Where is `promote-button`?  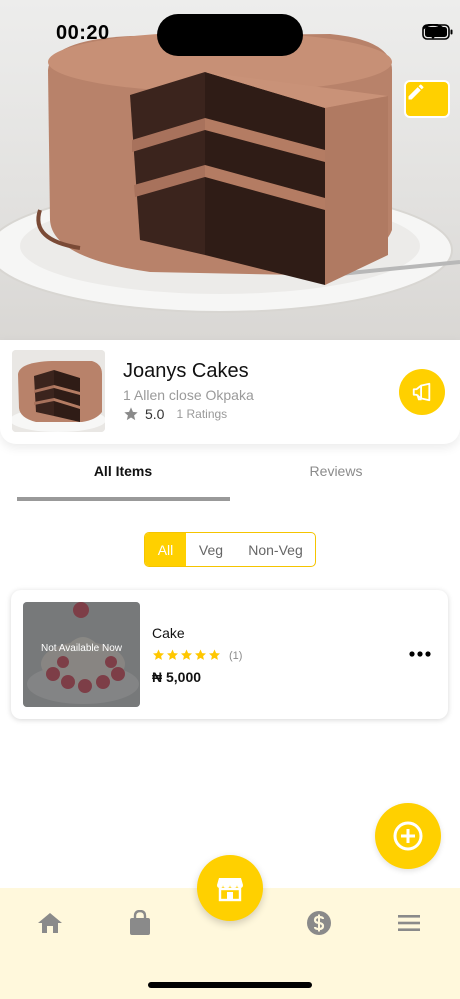
promote-button is located at coordinates (422, 392).